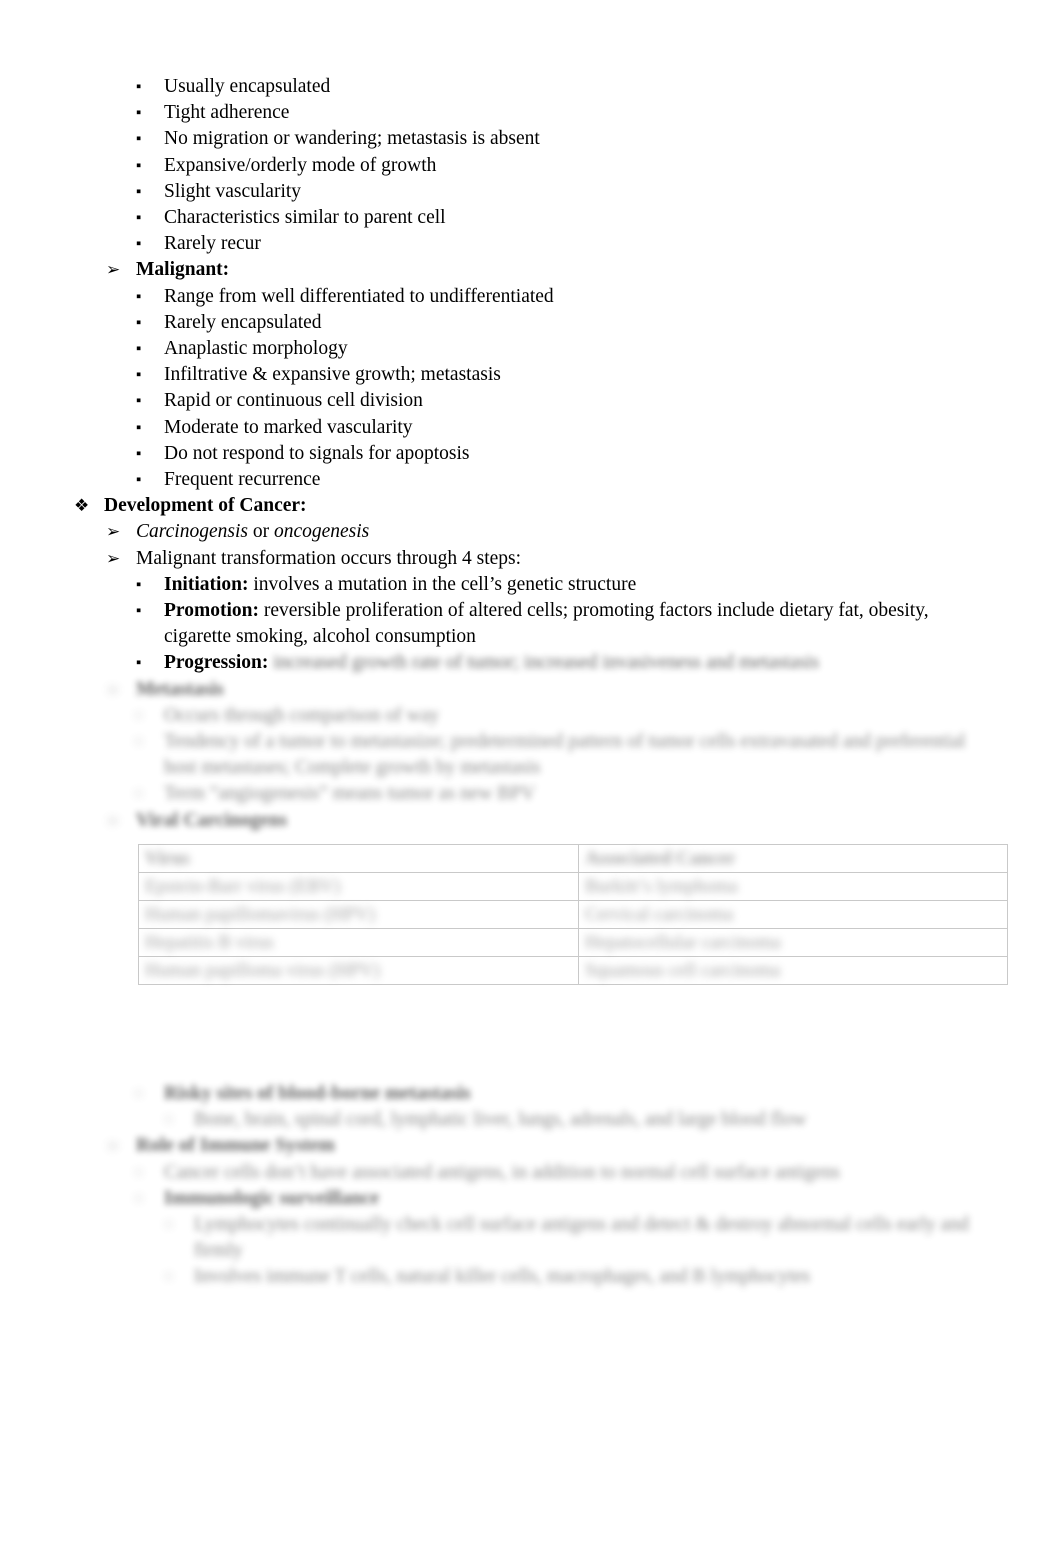  What do you see at coordinates (532, 480) in the screenshot?
I see `list-item: ▪ Frequent recurrence` at bounding box center [532, 480].